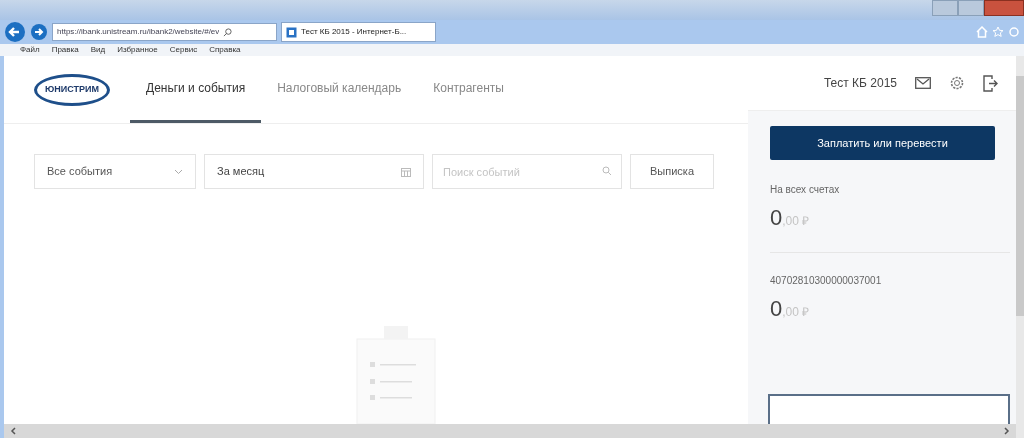  Describe the element at coordinates (923, 83) in the screenshot. I see `mail-icon` at that location.